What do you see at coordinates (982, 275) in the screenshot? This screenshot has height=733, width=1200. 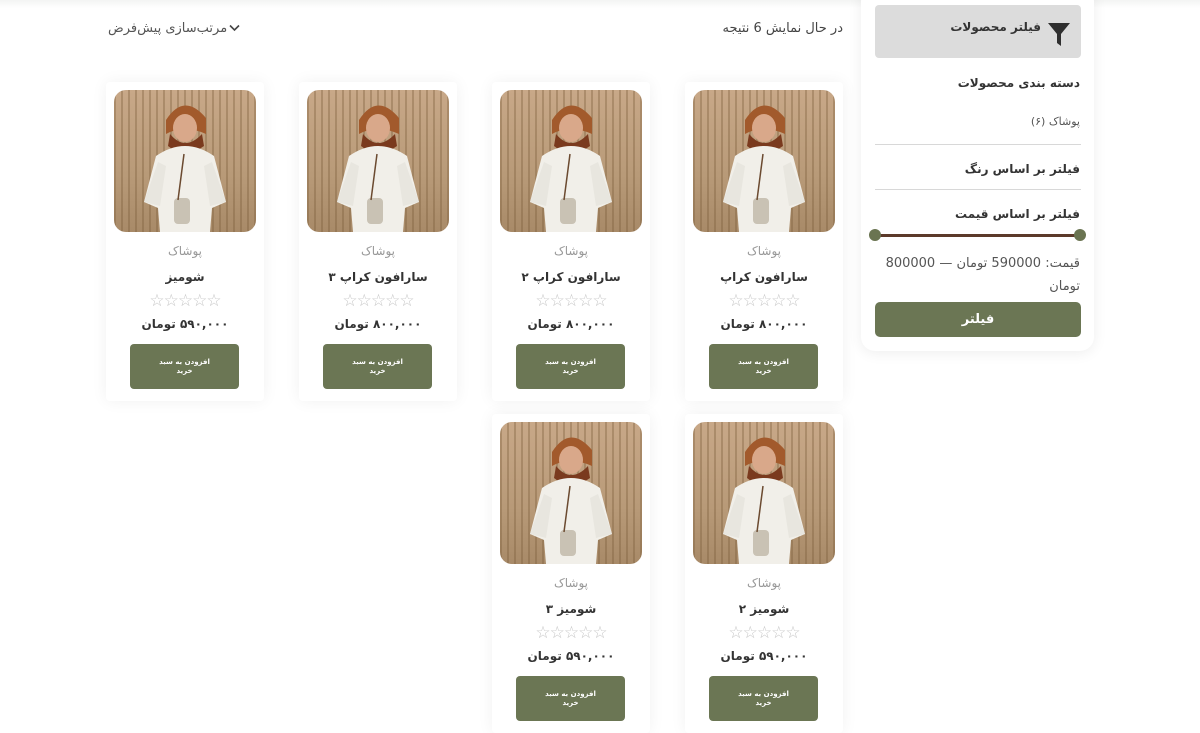 I see `price-range-text: قیمت: 590000 تومان — 800000 تومان` at bounding box center [982, 275].